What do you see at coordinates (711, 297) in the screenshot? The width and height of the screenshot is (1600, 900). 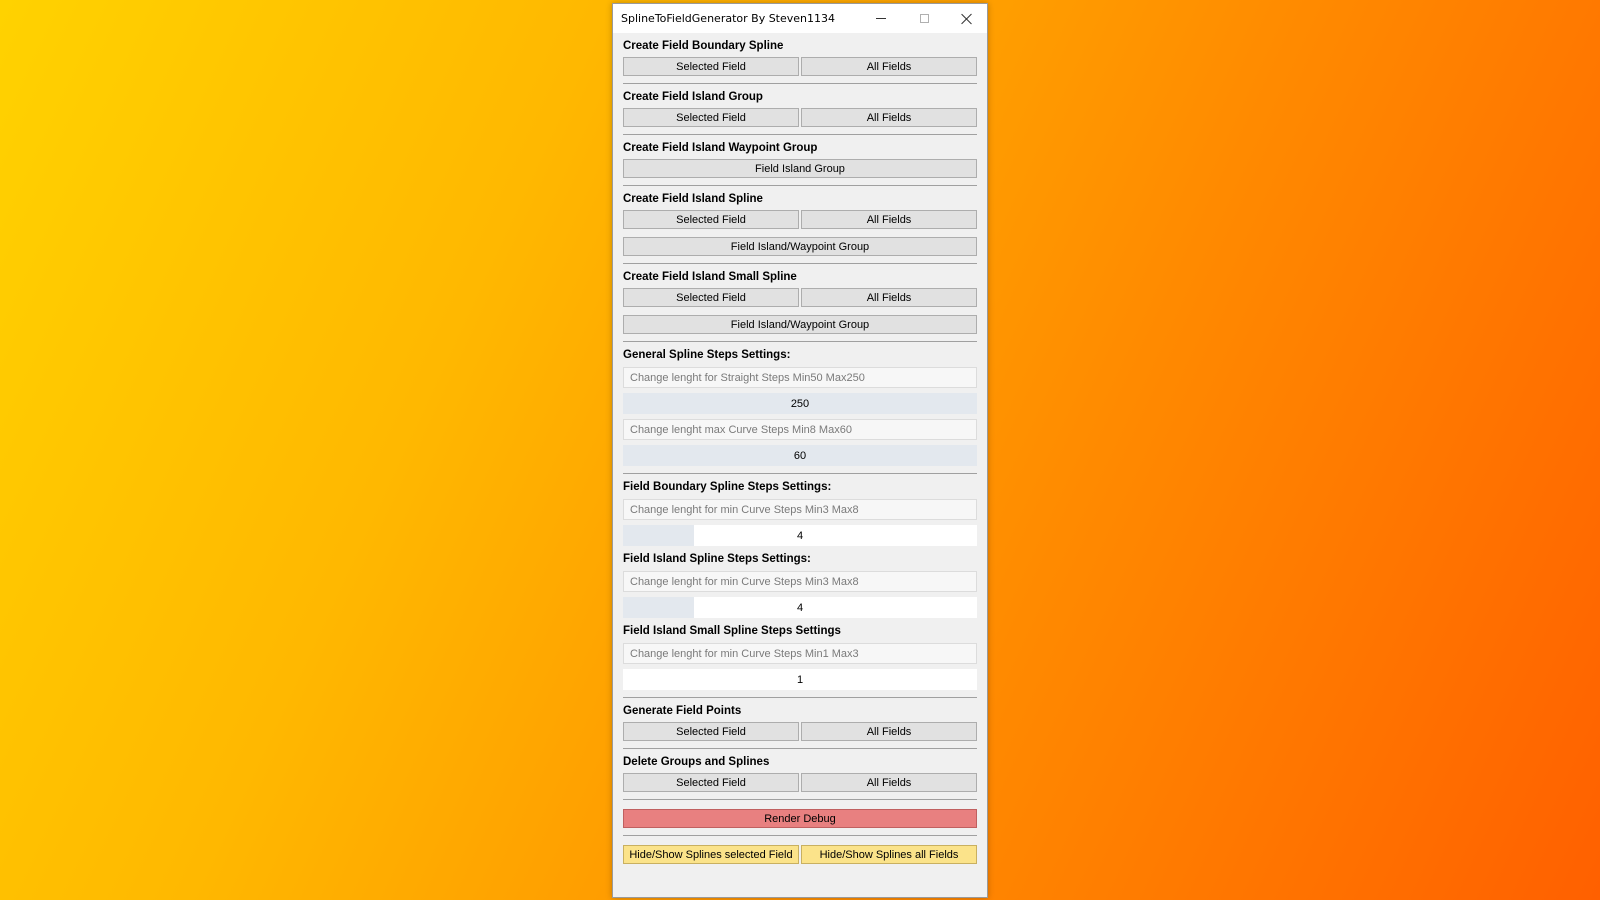 I see `island-small-spline-selected-field-button: Selected Field` at bounding box center [711, 297].